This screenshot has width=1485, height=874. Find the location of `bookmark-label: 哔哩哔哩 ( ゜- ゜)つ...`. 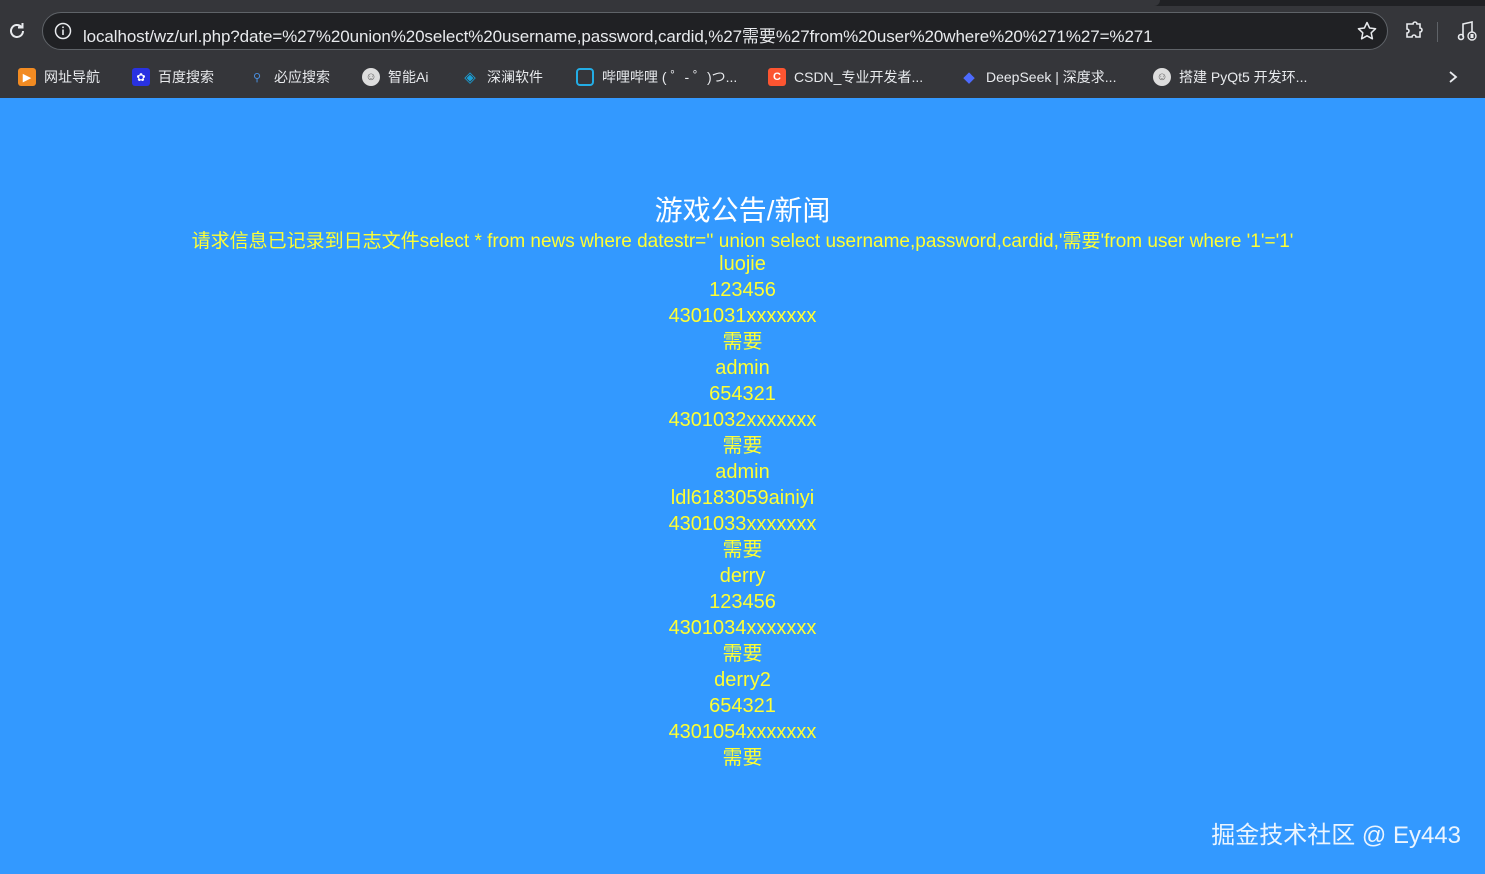

bookmark-label: 哔哩哔哩 ( ゜- ゜)つ... is located at coordinates (670, 77).